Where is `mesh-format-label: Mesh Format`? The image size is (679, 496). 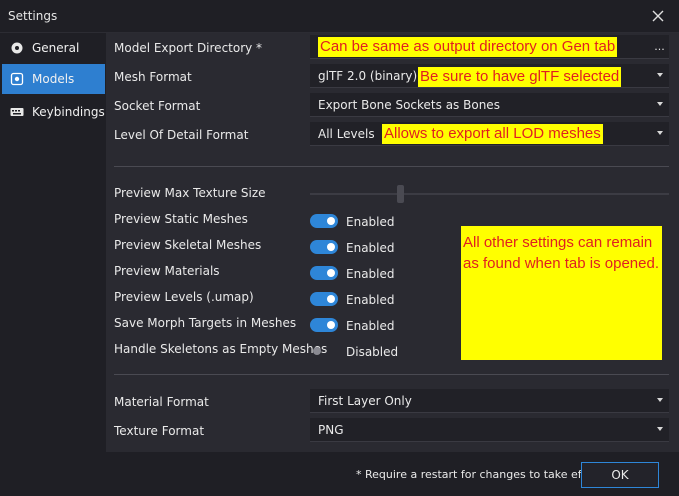
mesh-format-label: Mesh Format is located at coordinates (153, 77).